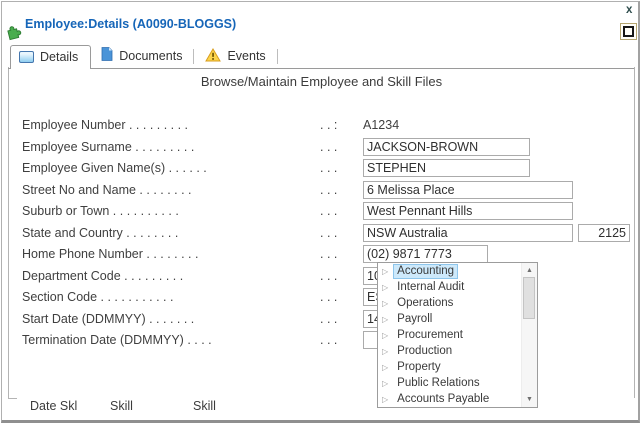 Image resolution: width=643 pixels, height=430 pixels. Describe the element at coordinates (381, 125) in the screenshot. I see `employee-number-value: A1234` at that location.